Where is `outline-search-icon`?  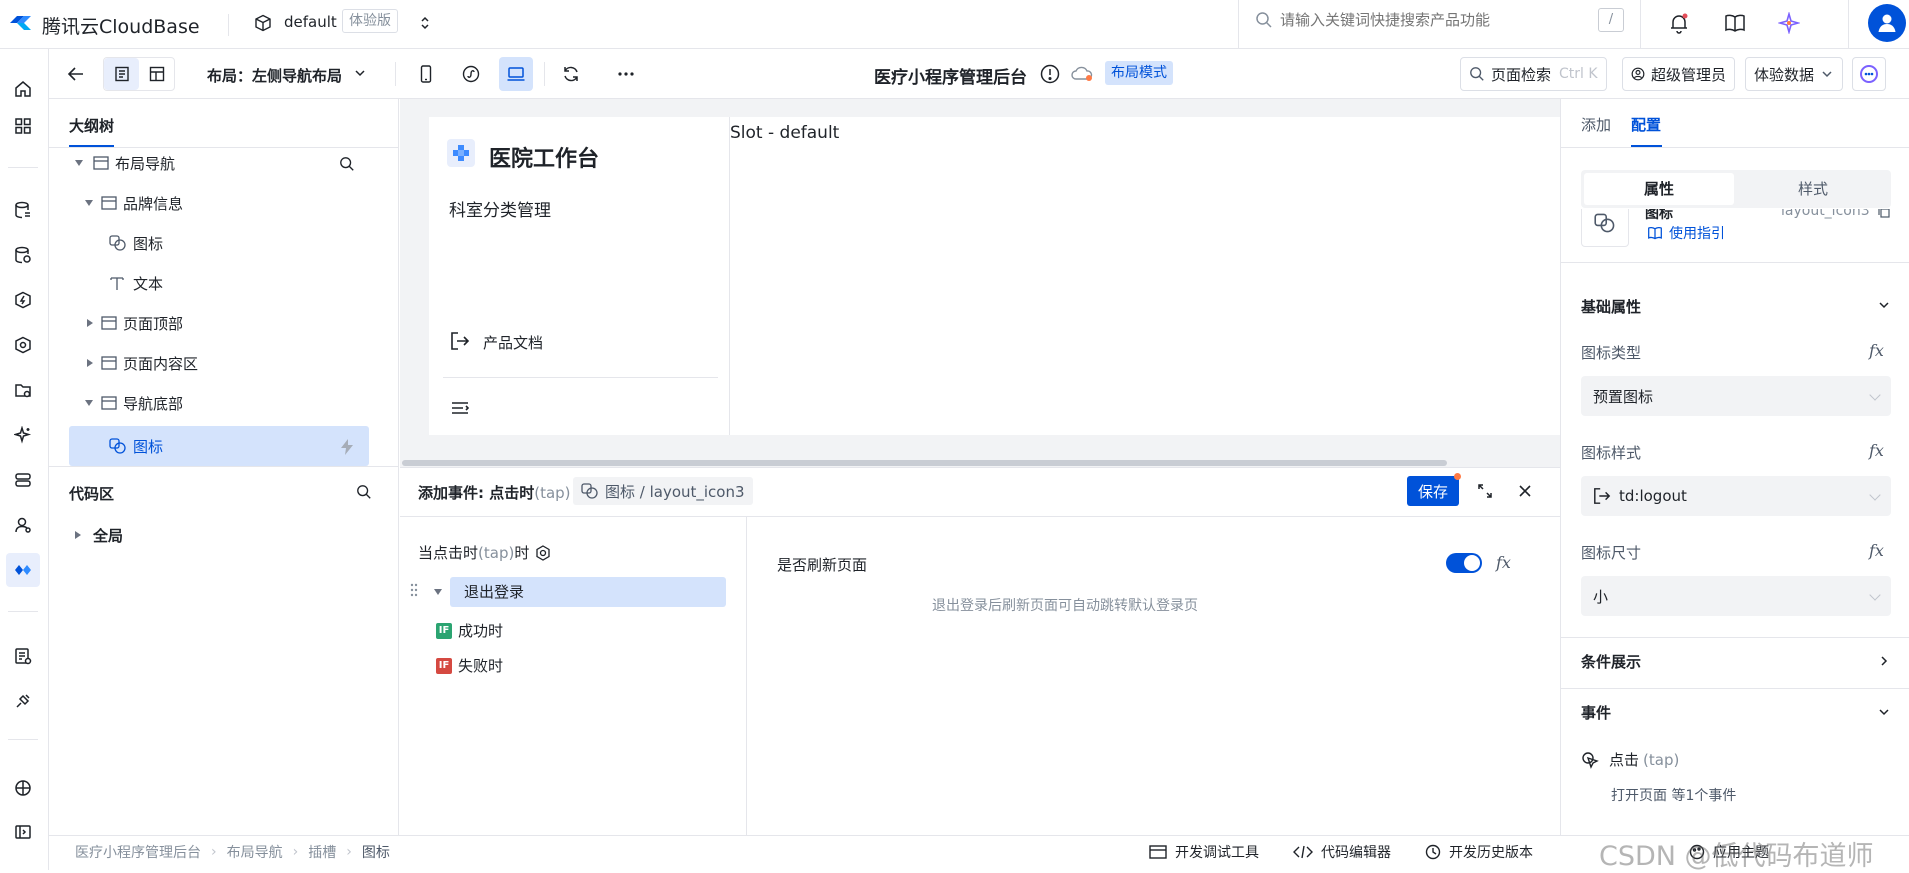 outline-search-icon is located at coordinates (347, 164).